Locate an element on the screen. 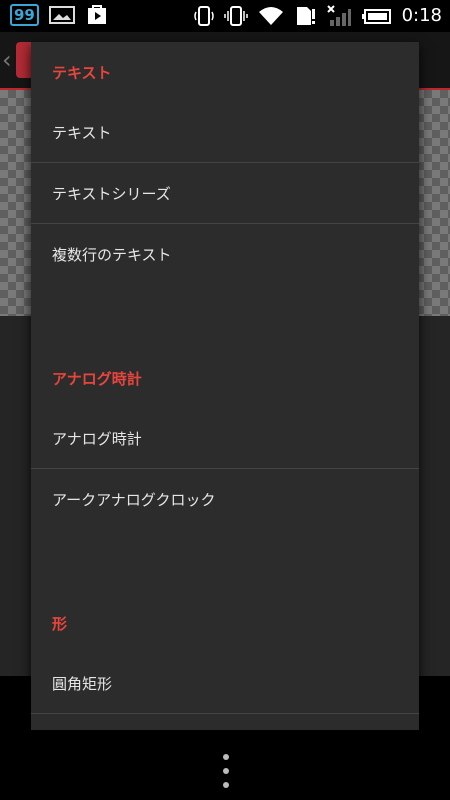 This screenshot has width=450, height=800. battery-icon is located at coordinates (376, 16).